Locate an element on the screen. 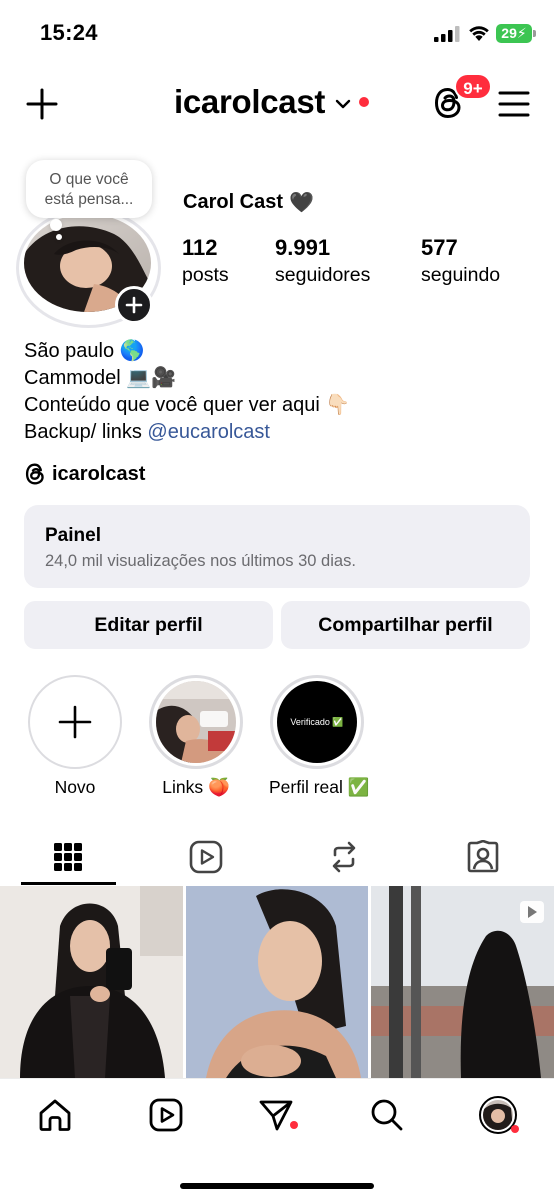 This screenshot has height=1200, width=554. home-indicator is located at coordinates (277, 1186).